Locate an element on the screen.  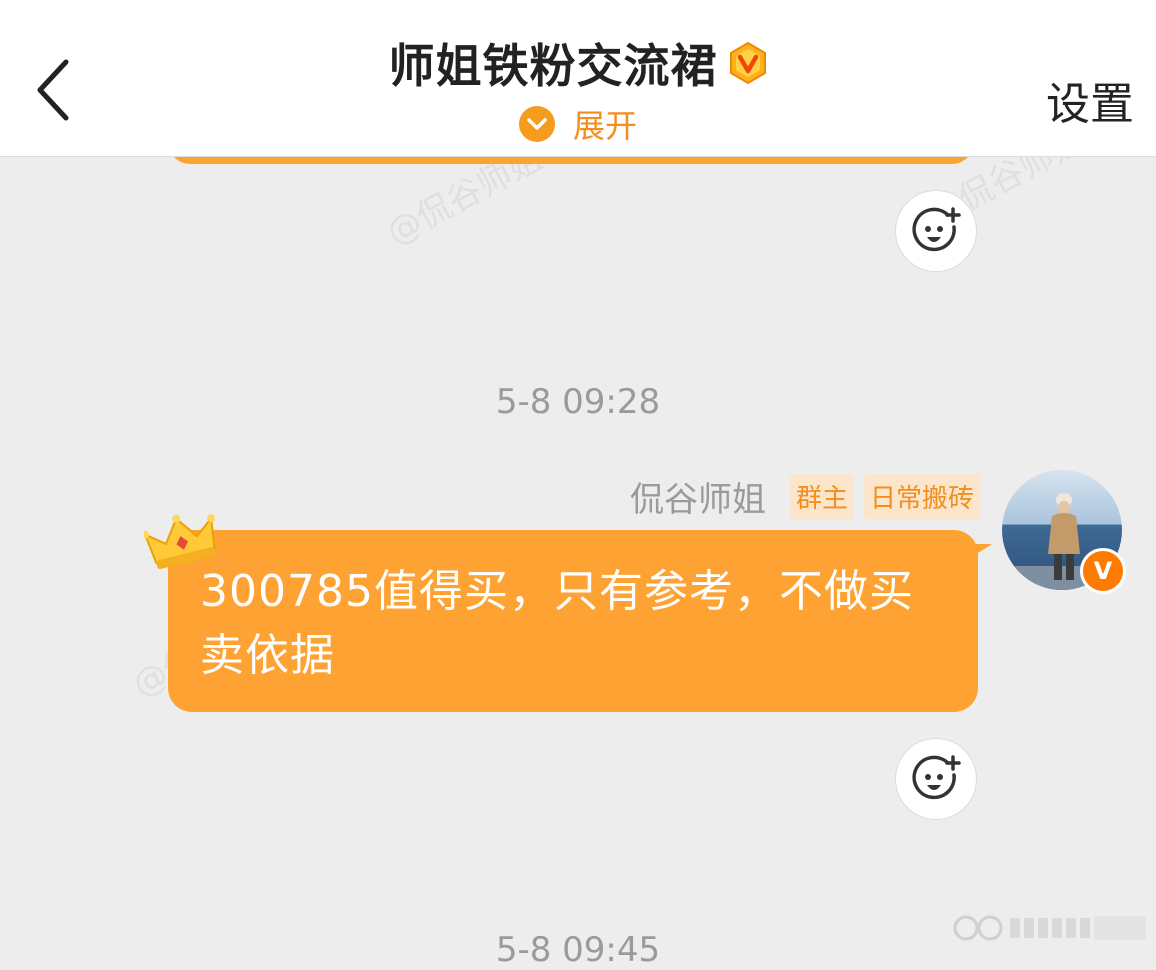
expand-label: 展开 is located at coordinates (604, 126).